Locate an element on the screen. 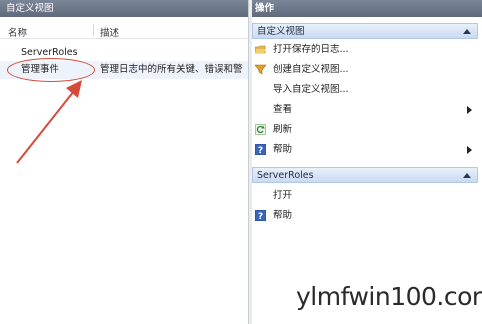  action-help: ? 帮助 is located at coordinates (365, 149).